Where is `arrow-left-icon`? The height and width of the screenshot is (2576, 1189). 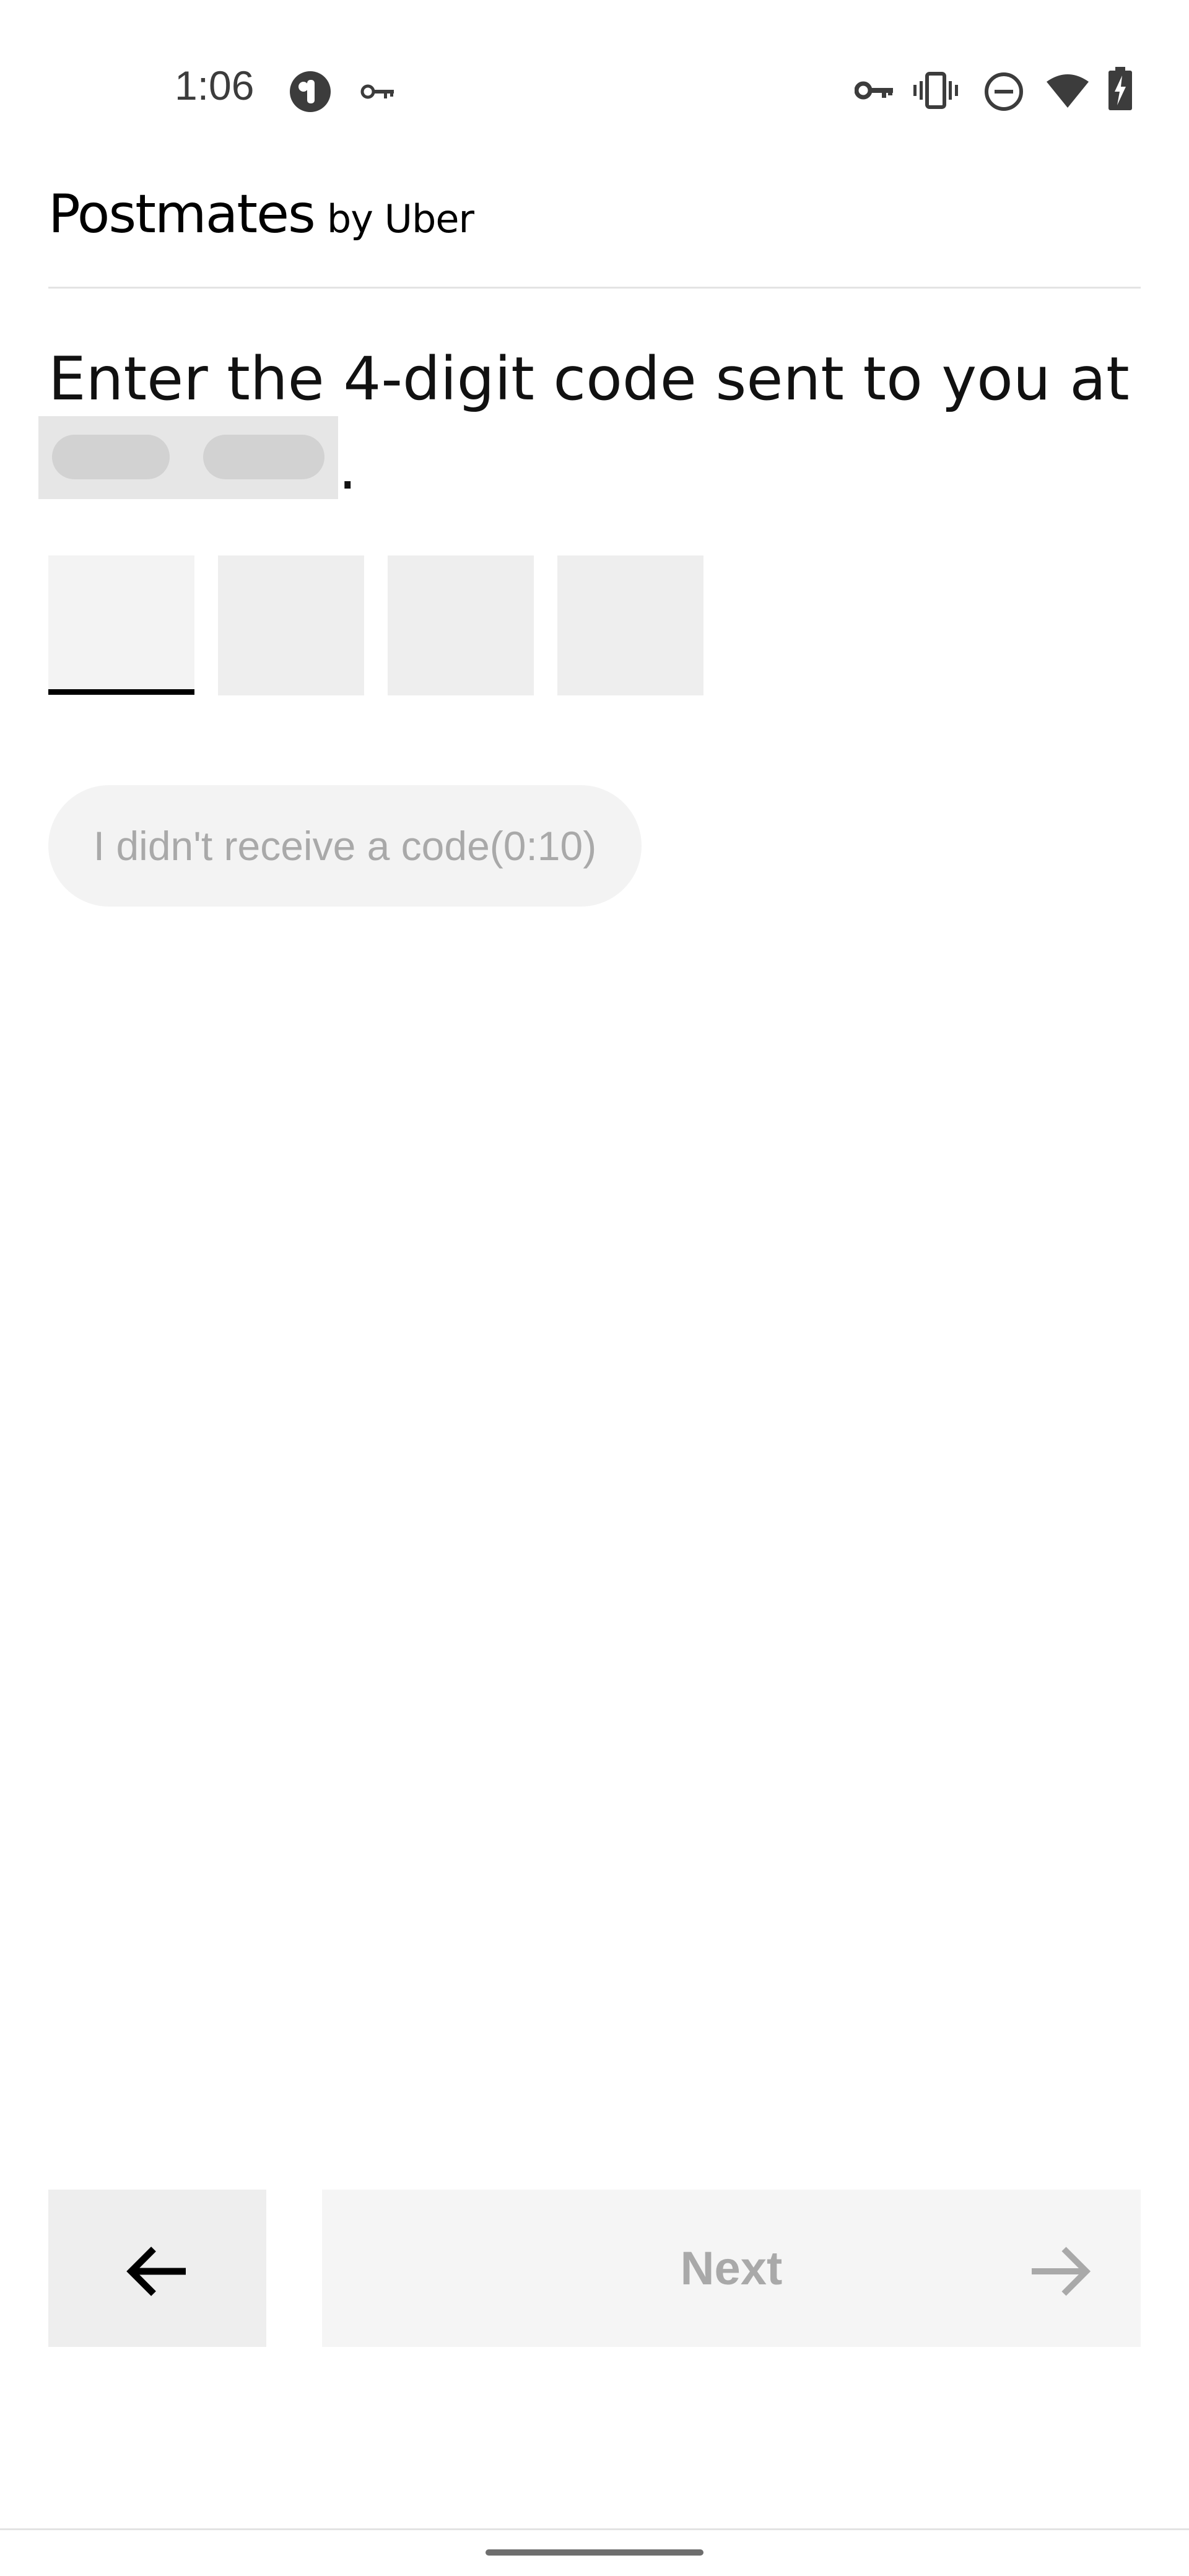
arrow-left-icon is located at coordinates (156, 2271).